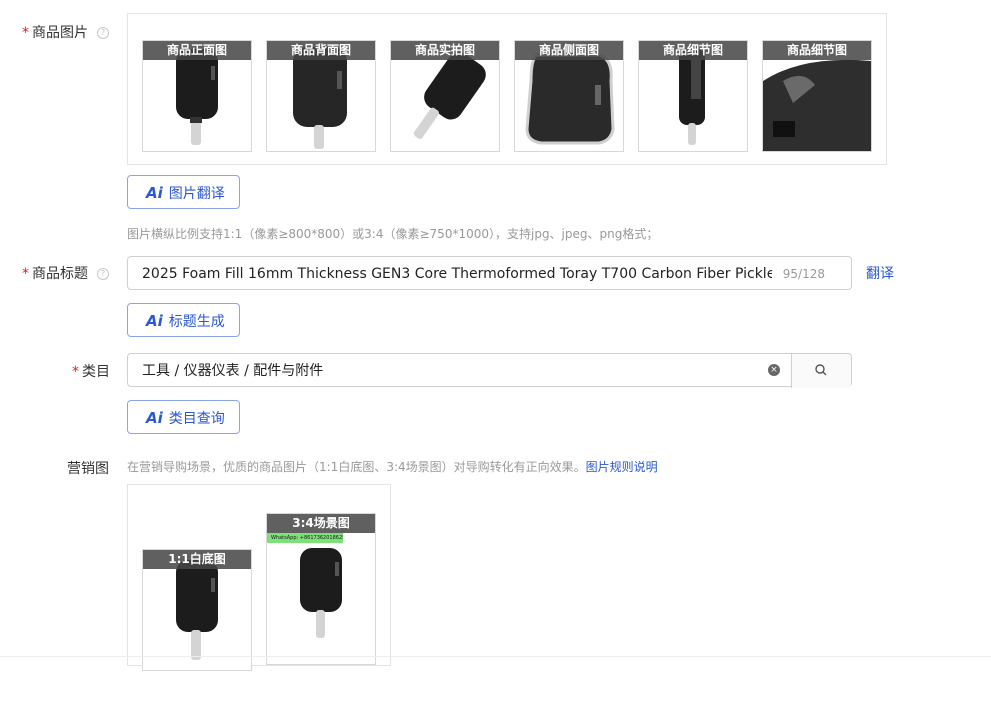 Image resolution: width=991 pixels, height=718 pixels. What do you see at coordinates (321, 523) in the screenshot?
I see `marketing-caption: 3:4场景图` at bounding box center [321, 523].